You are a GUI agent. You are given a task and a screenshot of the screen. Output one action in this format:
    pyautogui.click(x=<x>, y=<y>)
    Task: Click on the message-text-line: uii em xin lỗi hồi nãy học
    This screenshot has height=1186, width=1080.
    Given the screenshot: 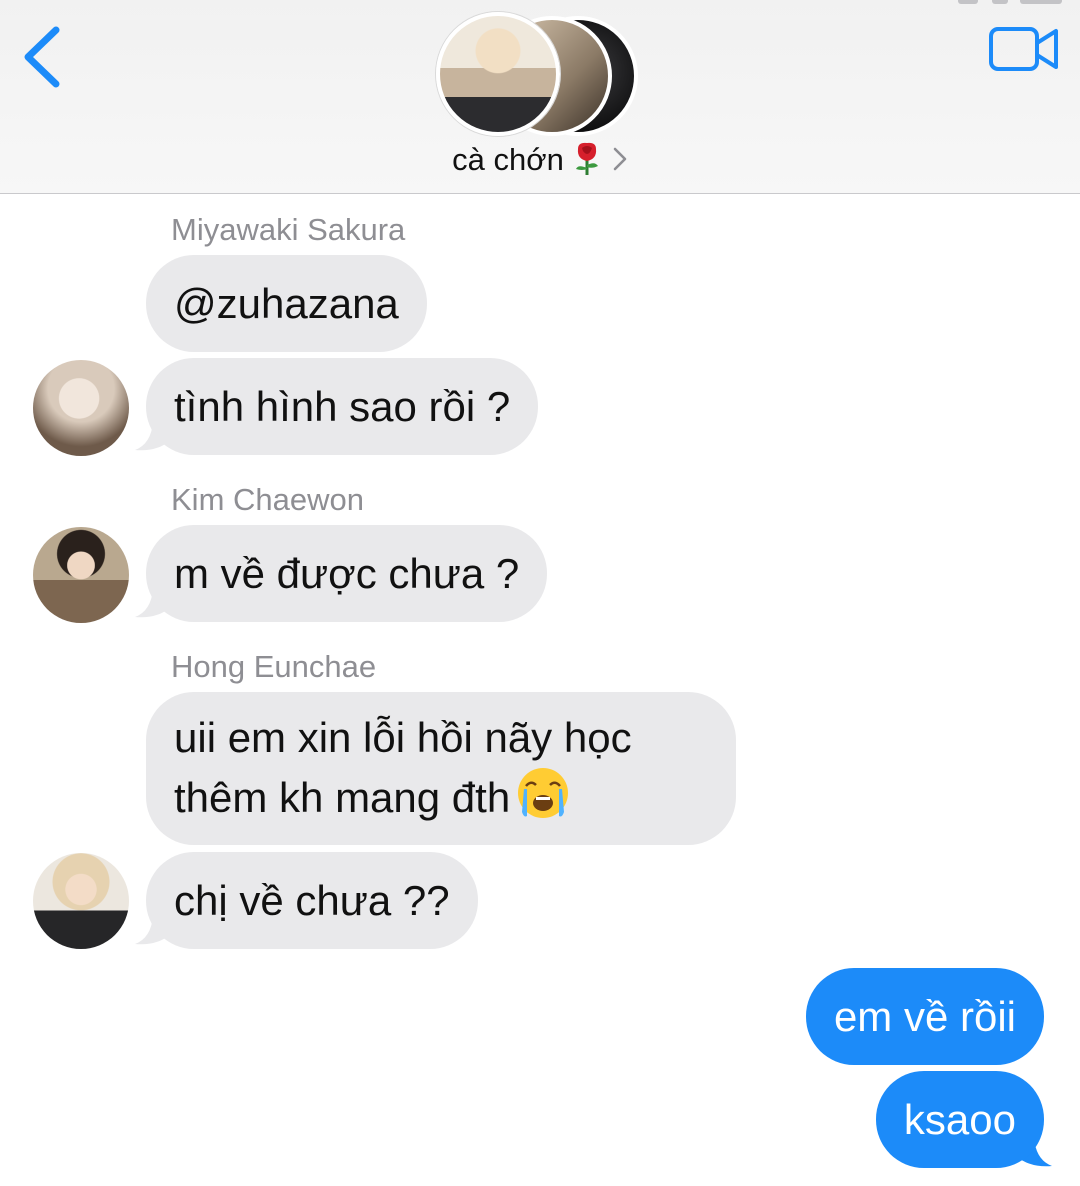 What is the action you would take?
    pyautogui.click(x=403, y=737)
    